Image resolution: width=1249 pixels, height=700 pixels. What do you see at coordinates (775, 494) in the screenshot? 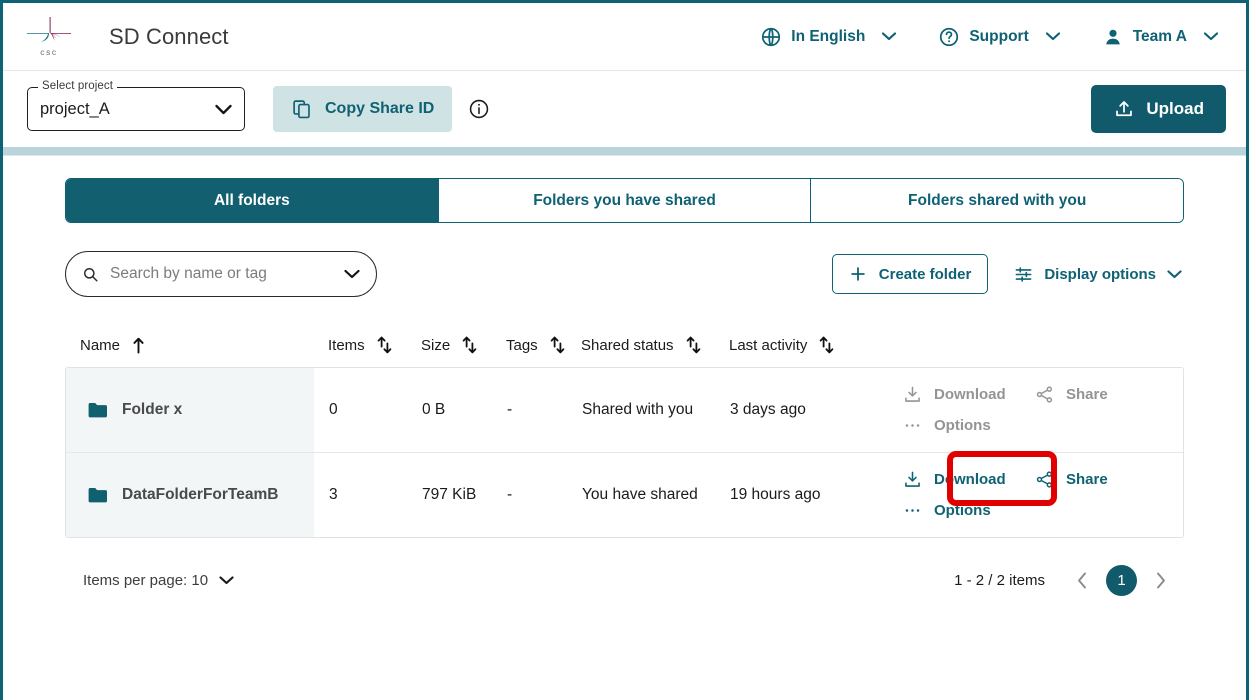
I see `folder-last-activity-cell: 19 hours ago` at bounding box center [775, 494].